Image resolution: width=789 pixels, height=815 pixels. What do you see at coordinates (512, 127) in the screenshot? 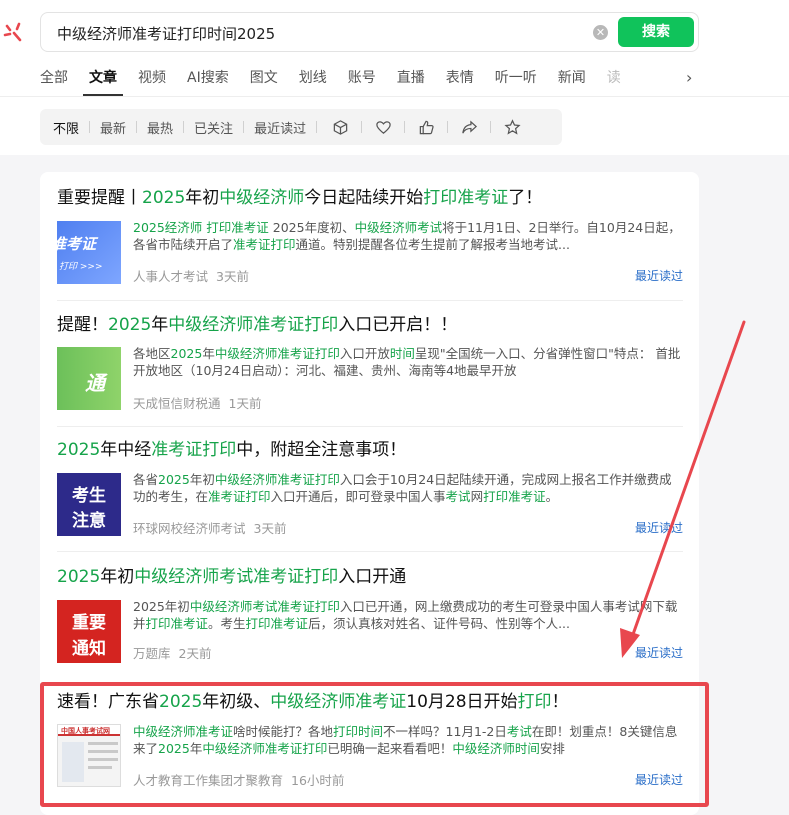
I see `star-icon` at bounding box center [512, 127].